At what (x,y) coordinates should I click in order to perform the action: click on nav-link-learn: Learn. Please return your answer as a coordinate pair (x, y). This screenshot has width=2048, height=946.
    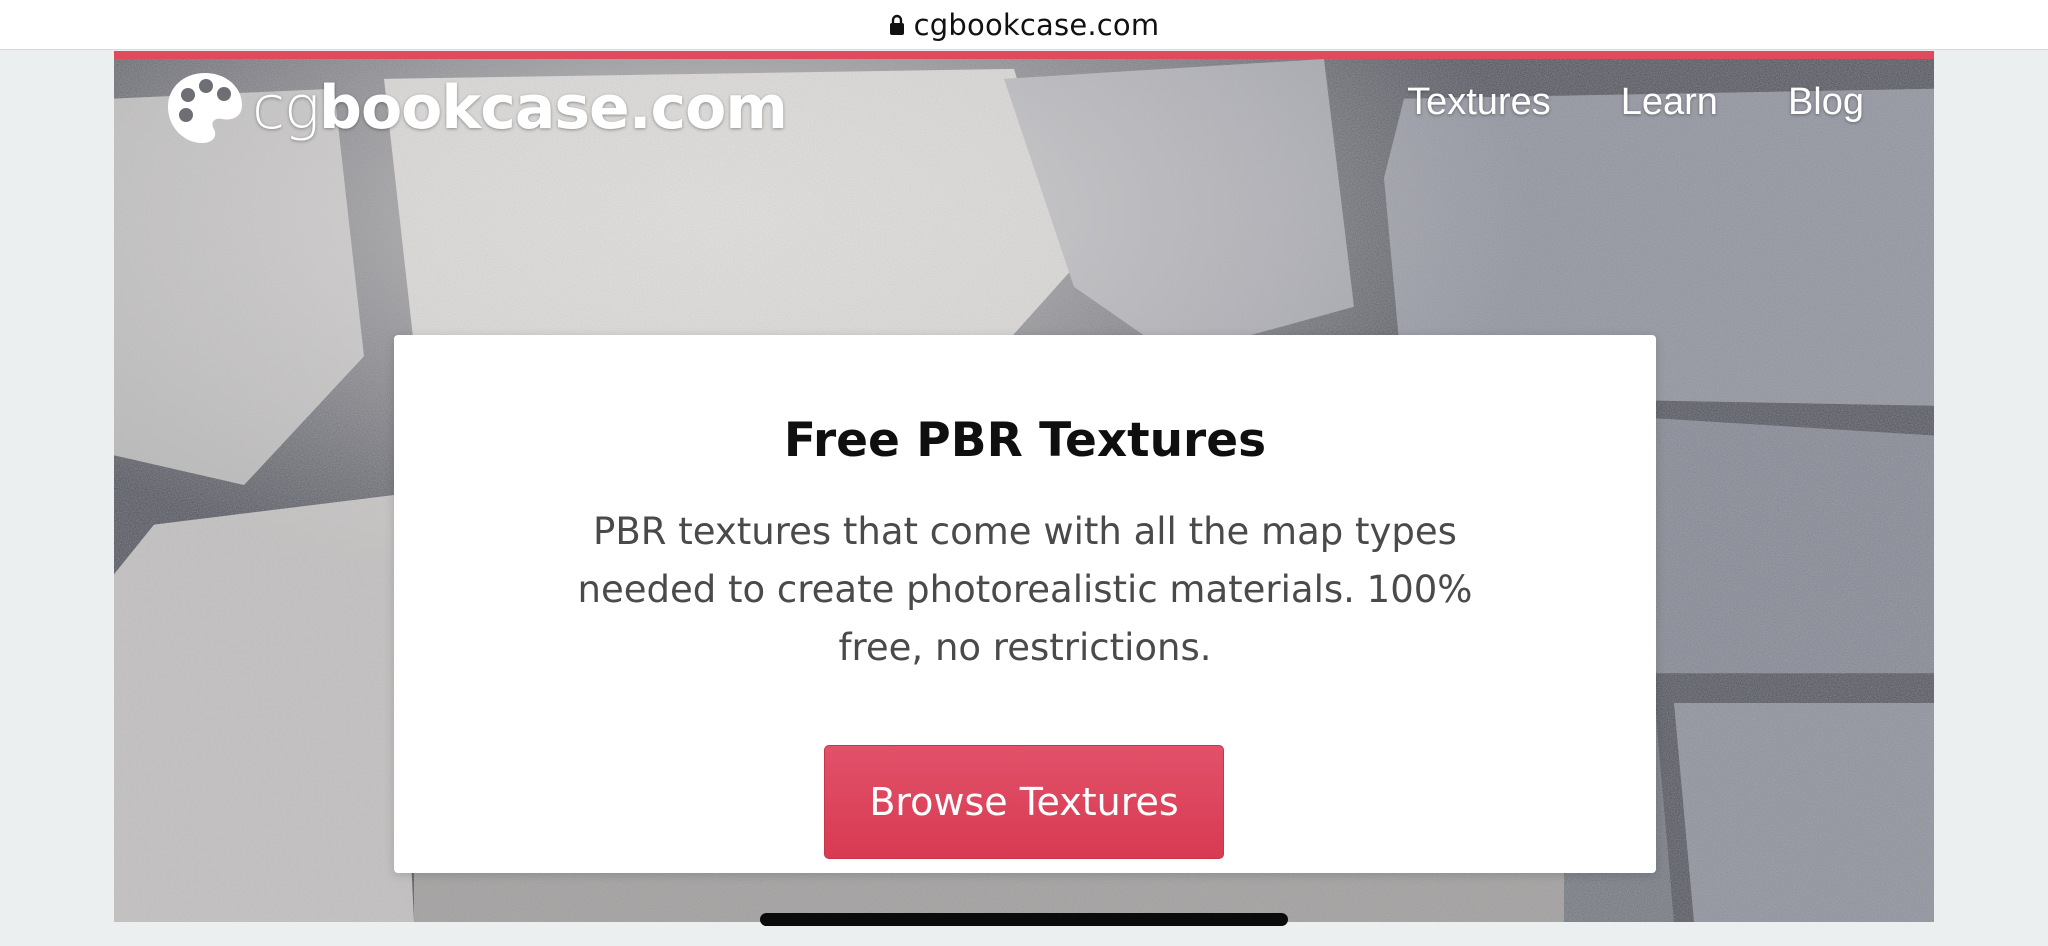
    Looking at the image, I should click on (1669, 102).